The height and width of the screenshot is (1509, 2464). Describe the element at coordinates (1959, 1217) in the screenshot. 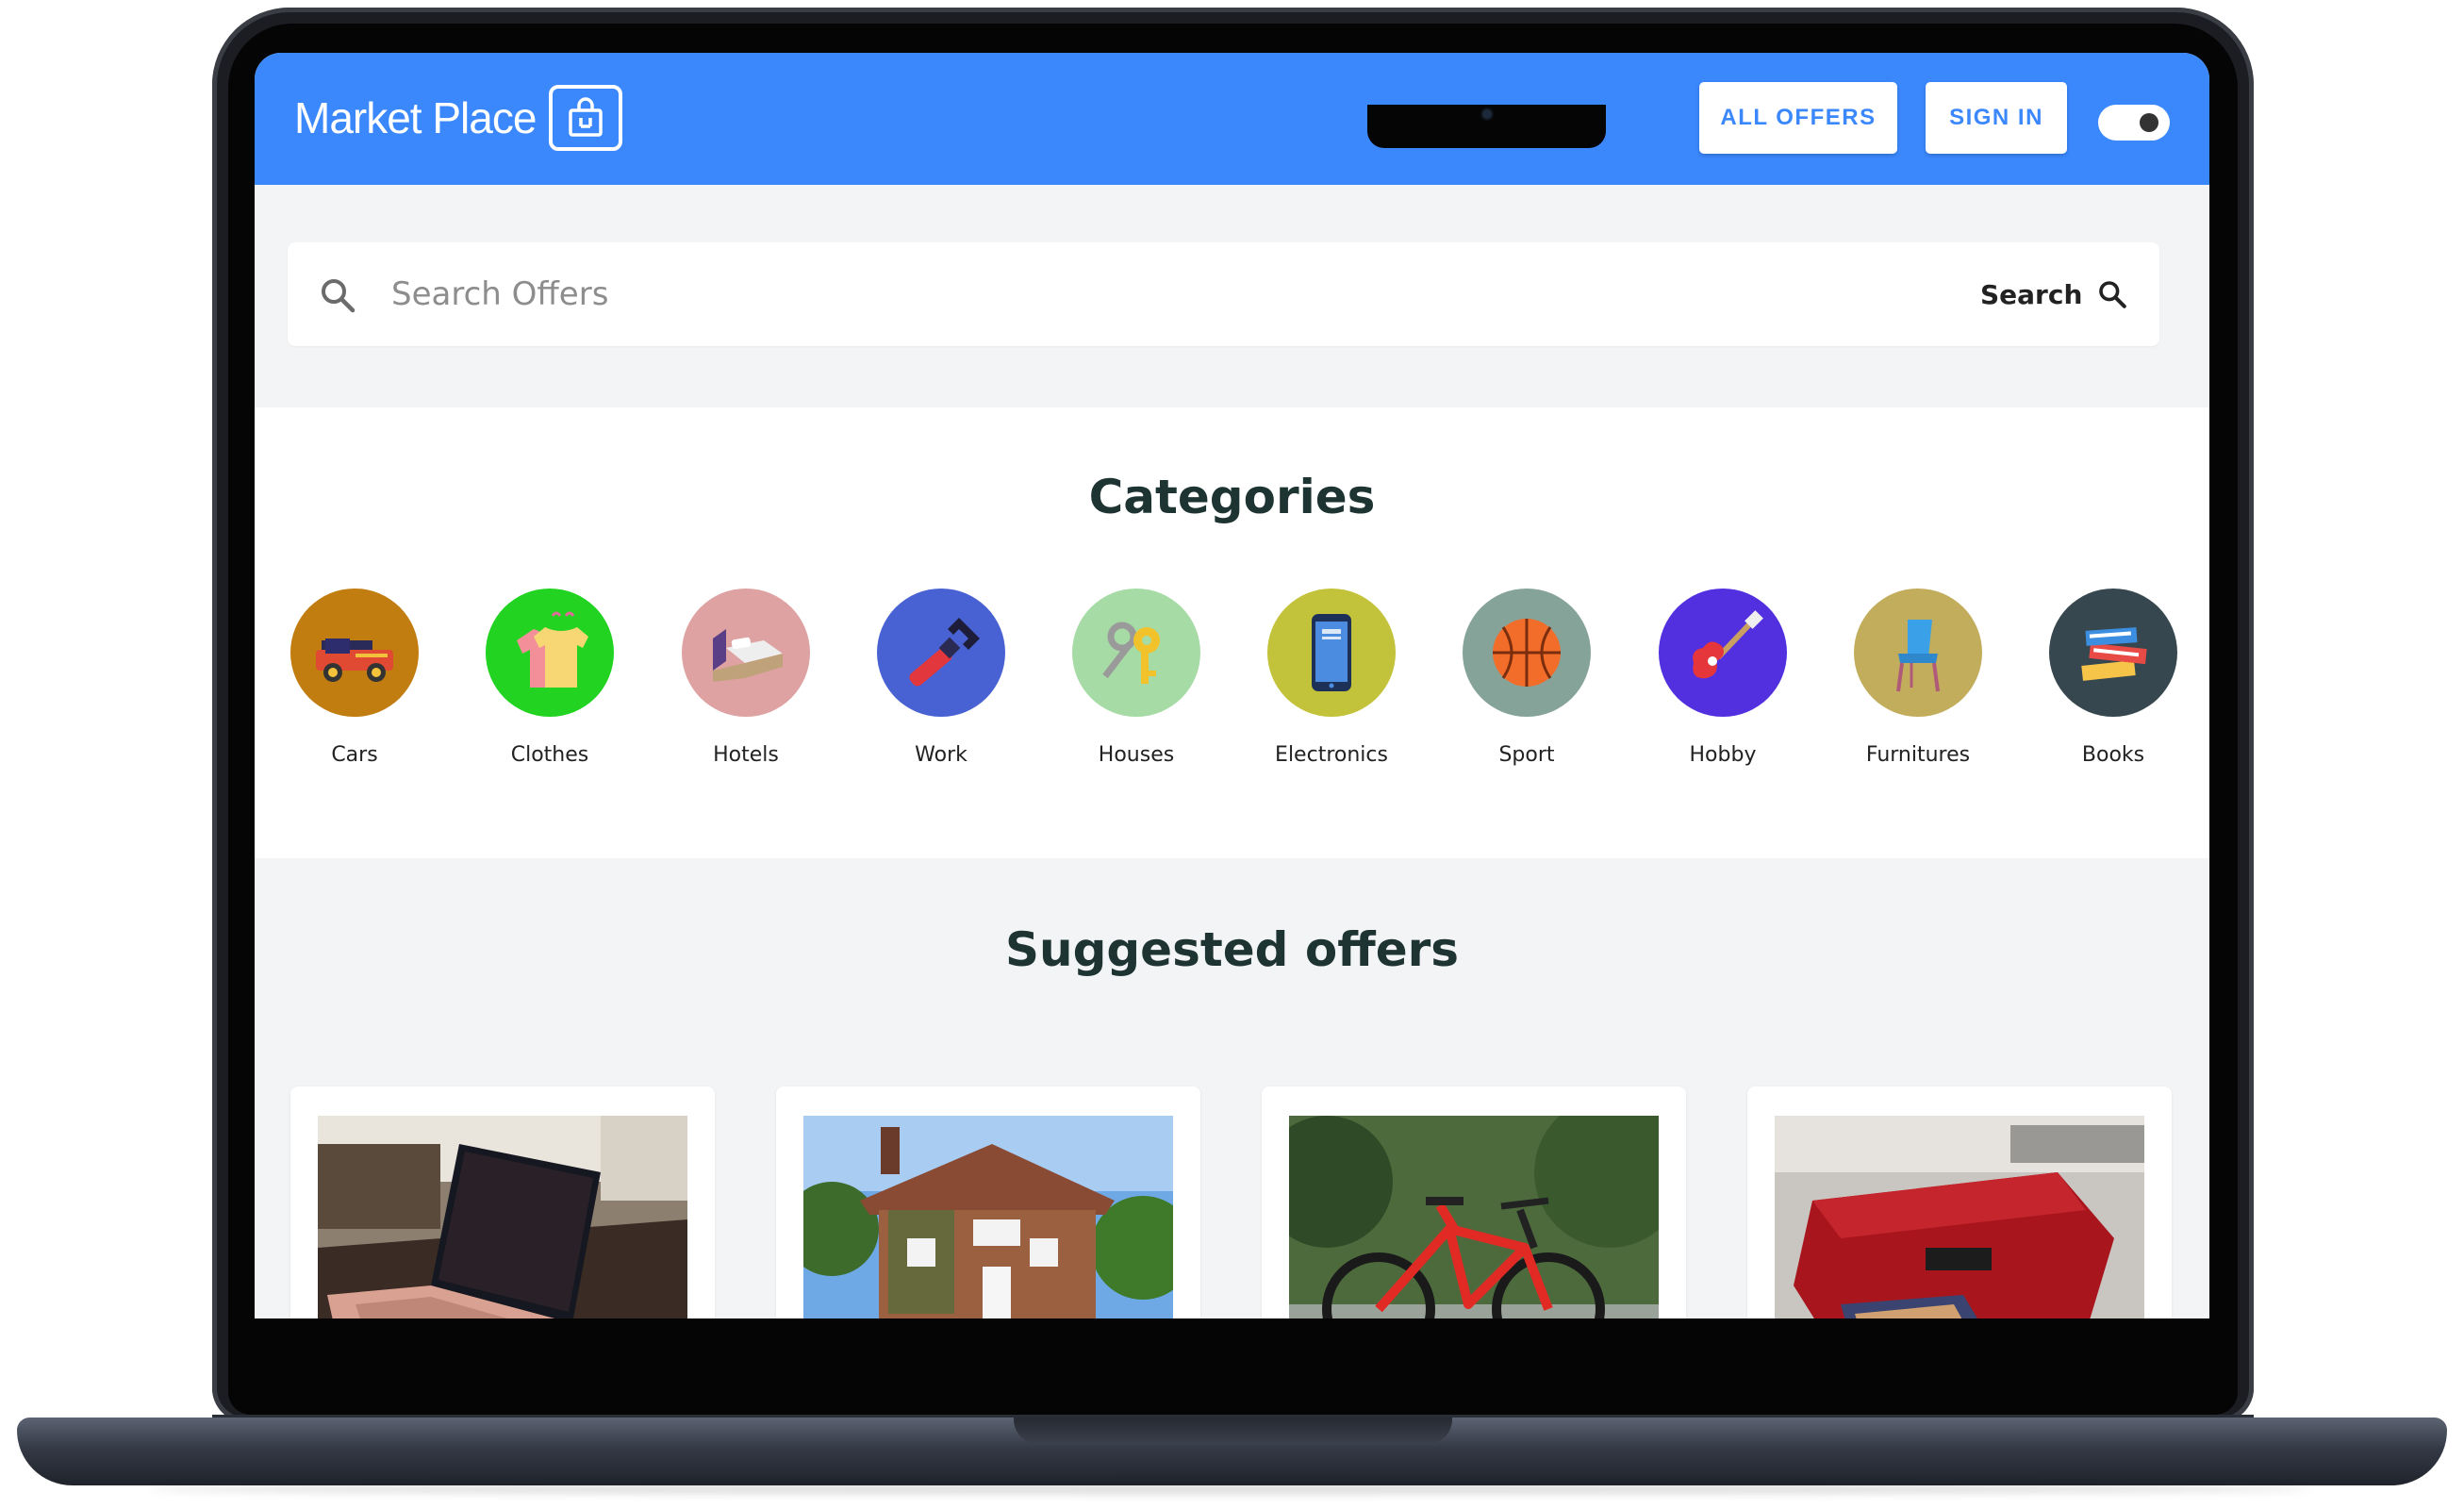

I see `printer-photo` at that location.